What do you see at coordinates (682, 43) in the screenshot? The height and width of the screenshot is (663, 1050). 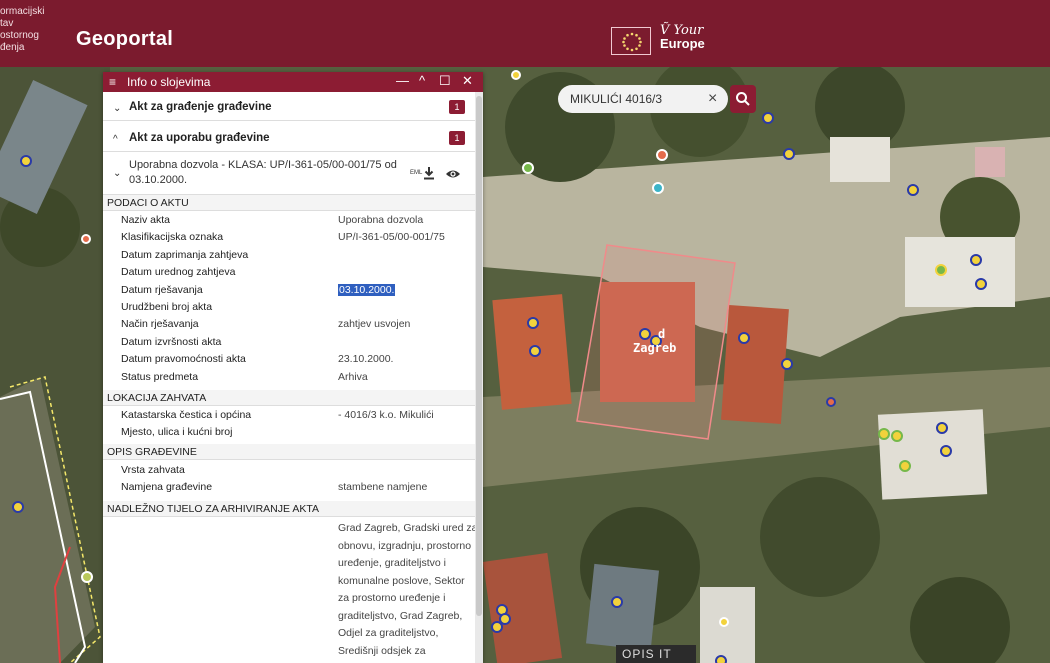 I see `your-europe-line2: Europe` at bounding box center [682, 43].